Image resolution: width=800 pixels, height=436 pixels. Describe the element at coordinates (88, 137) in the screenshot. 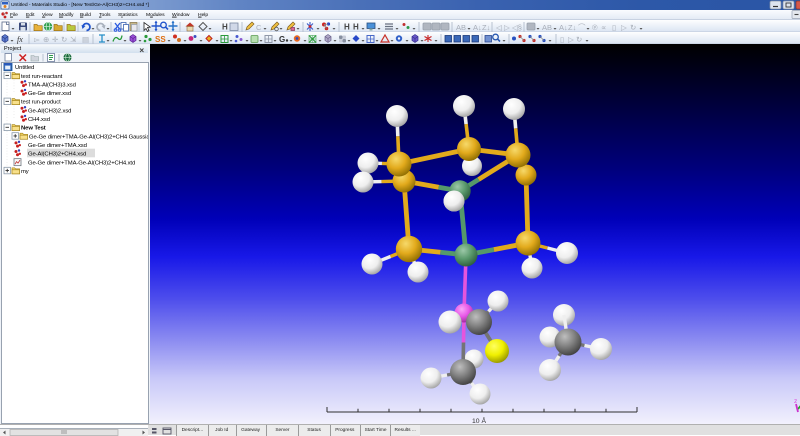

I see `svg-text:Ge-Ge dimer+TMA-Ge-Al(CH3)2+CH: Ge-Ge dimer+TMA-Ge-Al(CH3)2+CH4 Gaussian` at that location.